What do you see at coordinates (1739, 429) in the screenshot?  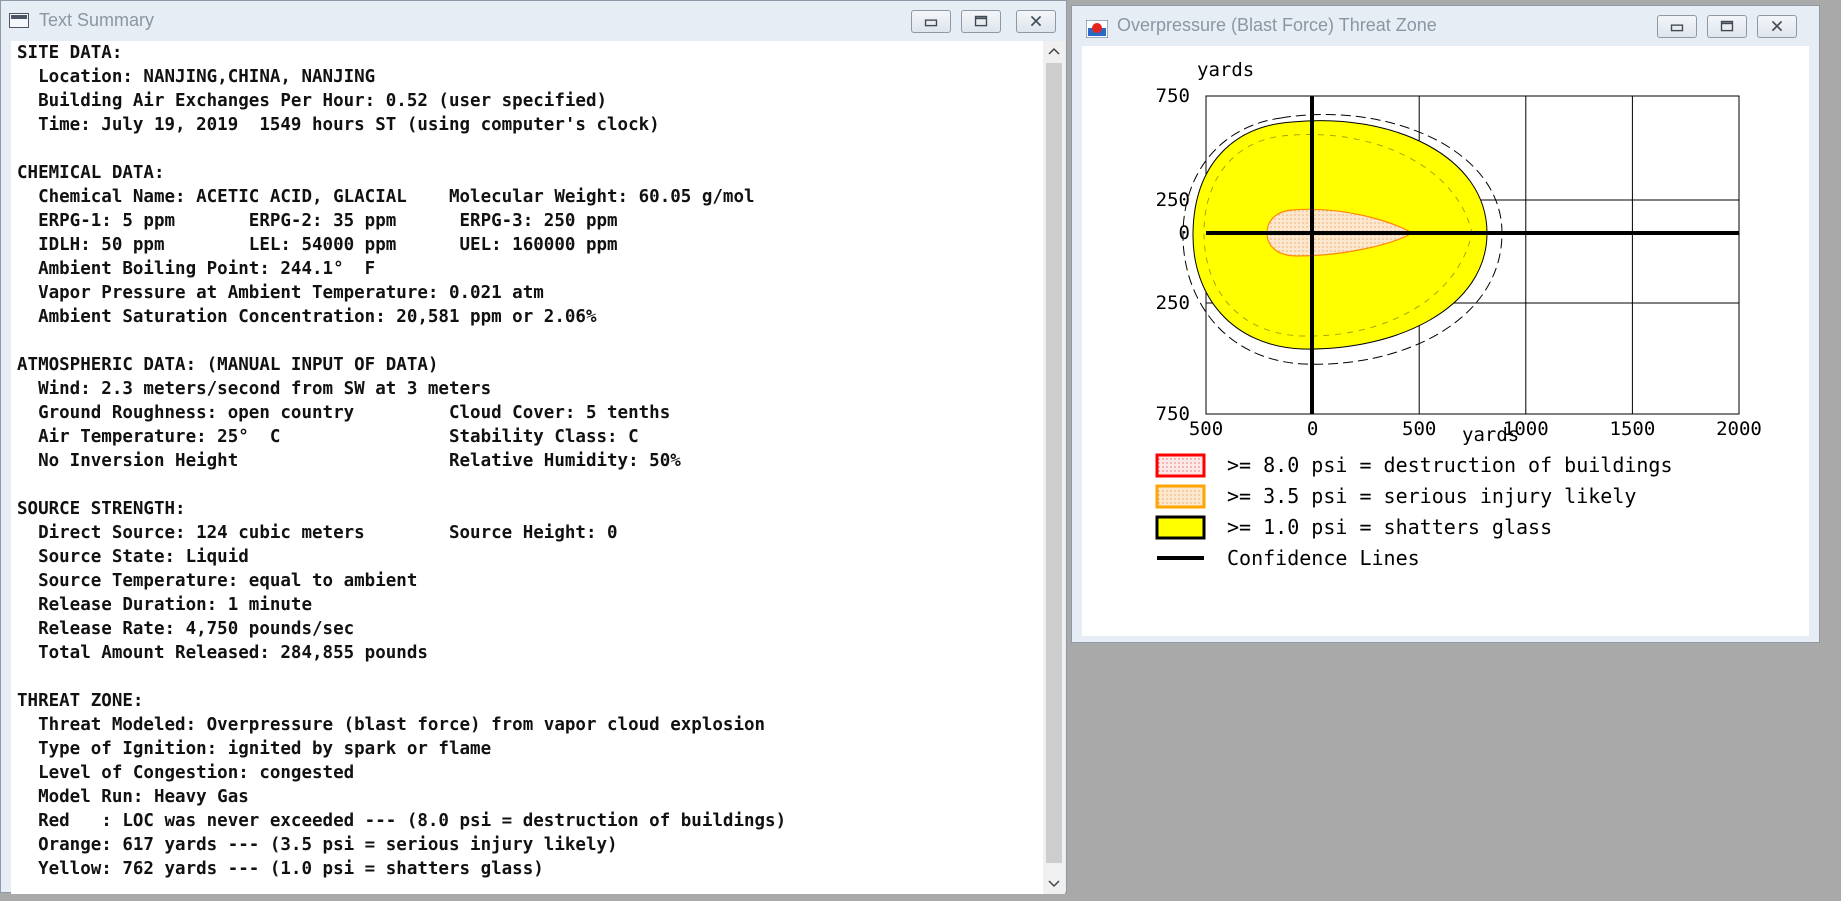 I see `x-tick-label: 2000` at bounding box center [1739, 429].